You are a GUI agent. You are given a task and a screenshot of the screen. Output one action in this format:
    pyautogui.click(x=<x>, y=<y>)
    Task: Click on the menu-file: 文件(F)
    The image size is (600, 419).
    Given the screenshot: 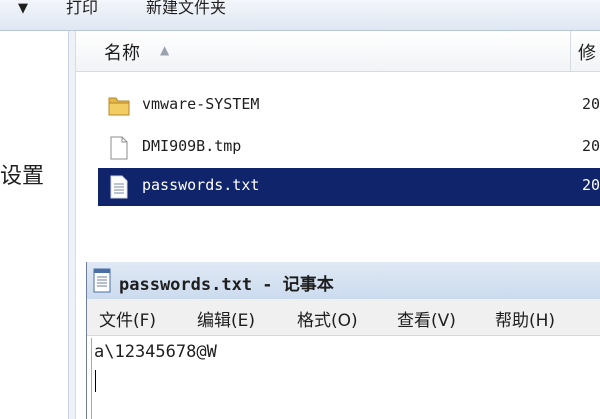 What is the action you would take?
    pyautogui.click(x=127, y=318)
    